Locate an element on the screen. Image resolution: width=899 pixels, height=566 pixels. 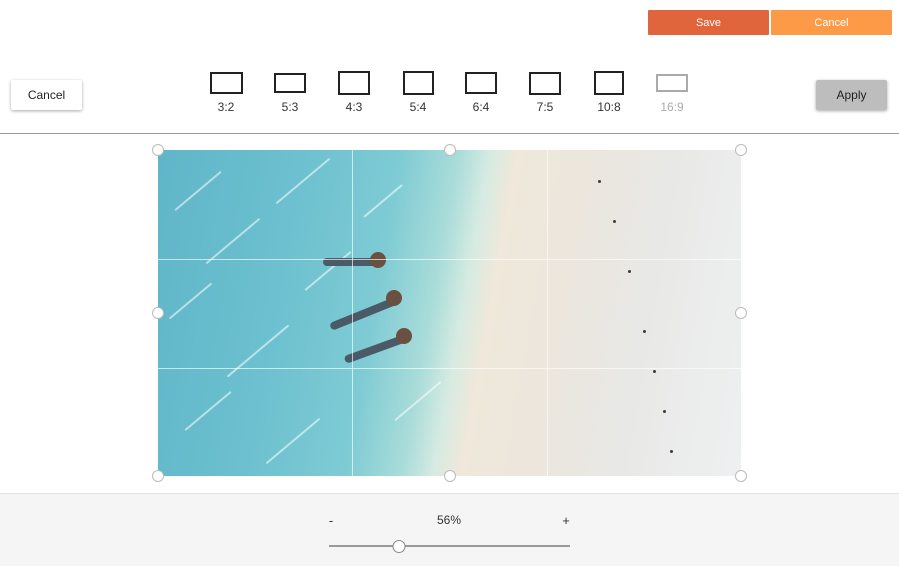
ratio-4-3-icon is located at coordinates (354, 83).